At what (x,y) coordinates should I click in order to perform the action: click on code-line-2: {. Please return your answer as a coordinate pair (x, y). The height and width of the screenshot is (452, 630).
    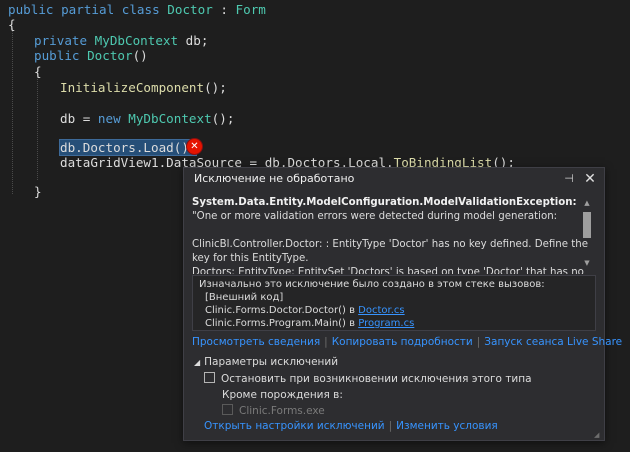
    Looking at the image, I should click on (12, 24).